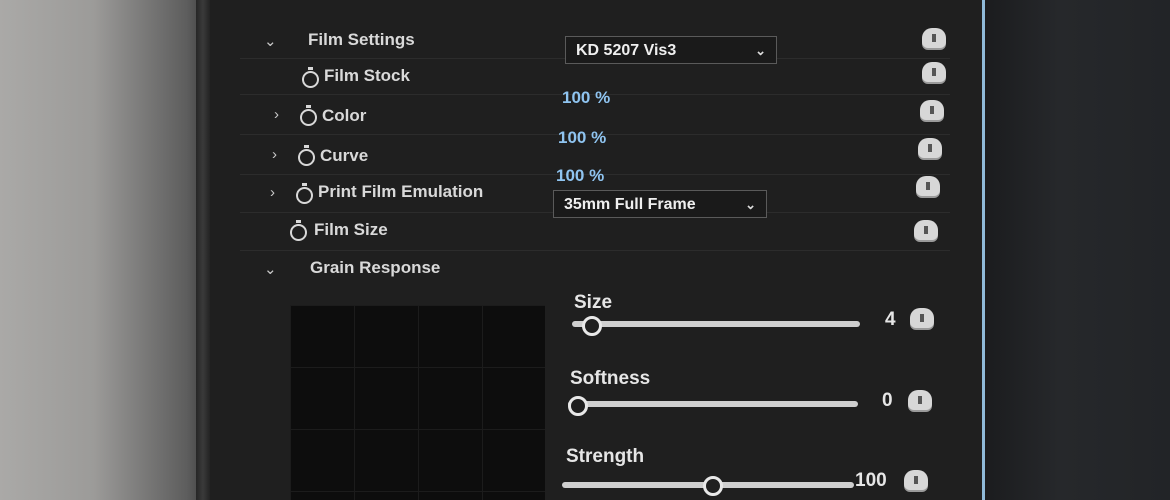  What do you see at coordinates (344, 155) in the screenshot?
I see `curve-label: Curve` at bounding box center [344, 155].